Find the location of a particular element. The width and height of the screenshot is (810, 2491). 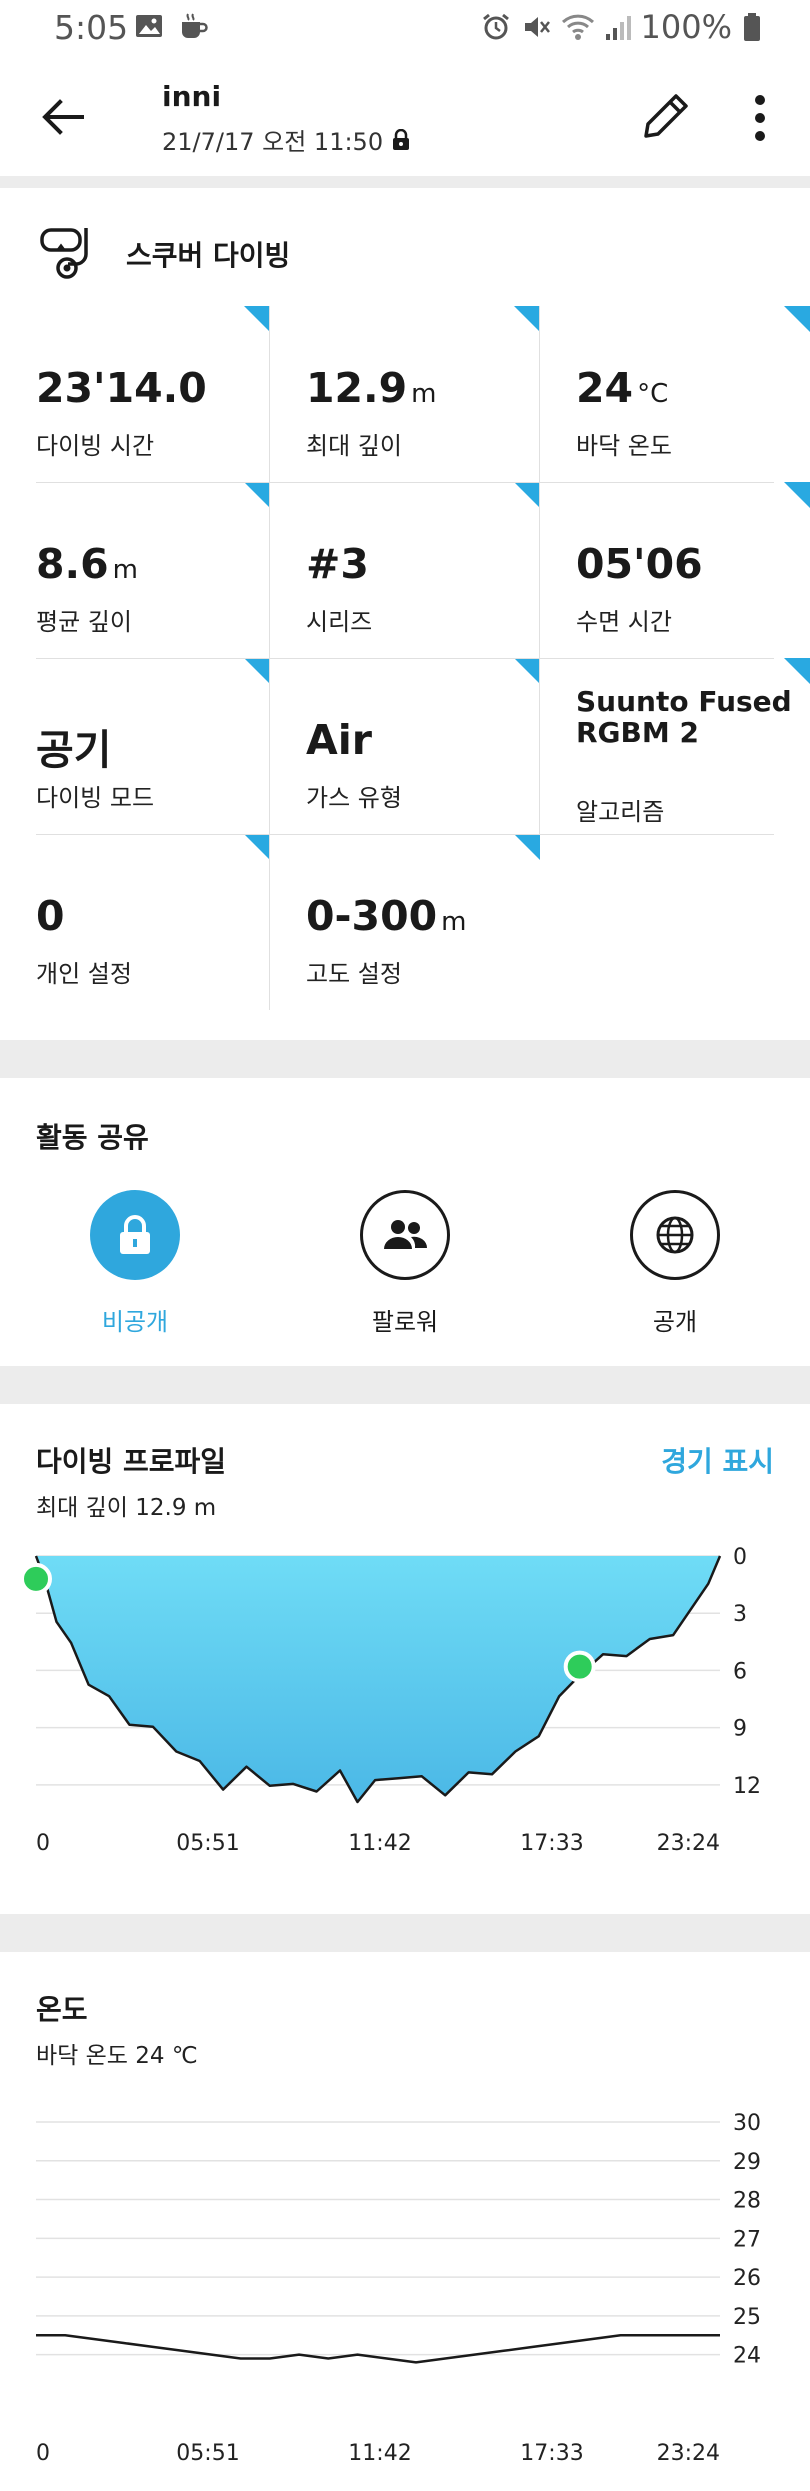

stat-max-depth: 12.9 m 최대 깊이 is located at coordinates (405, 394).